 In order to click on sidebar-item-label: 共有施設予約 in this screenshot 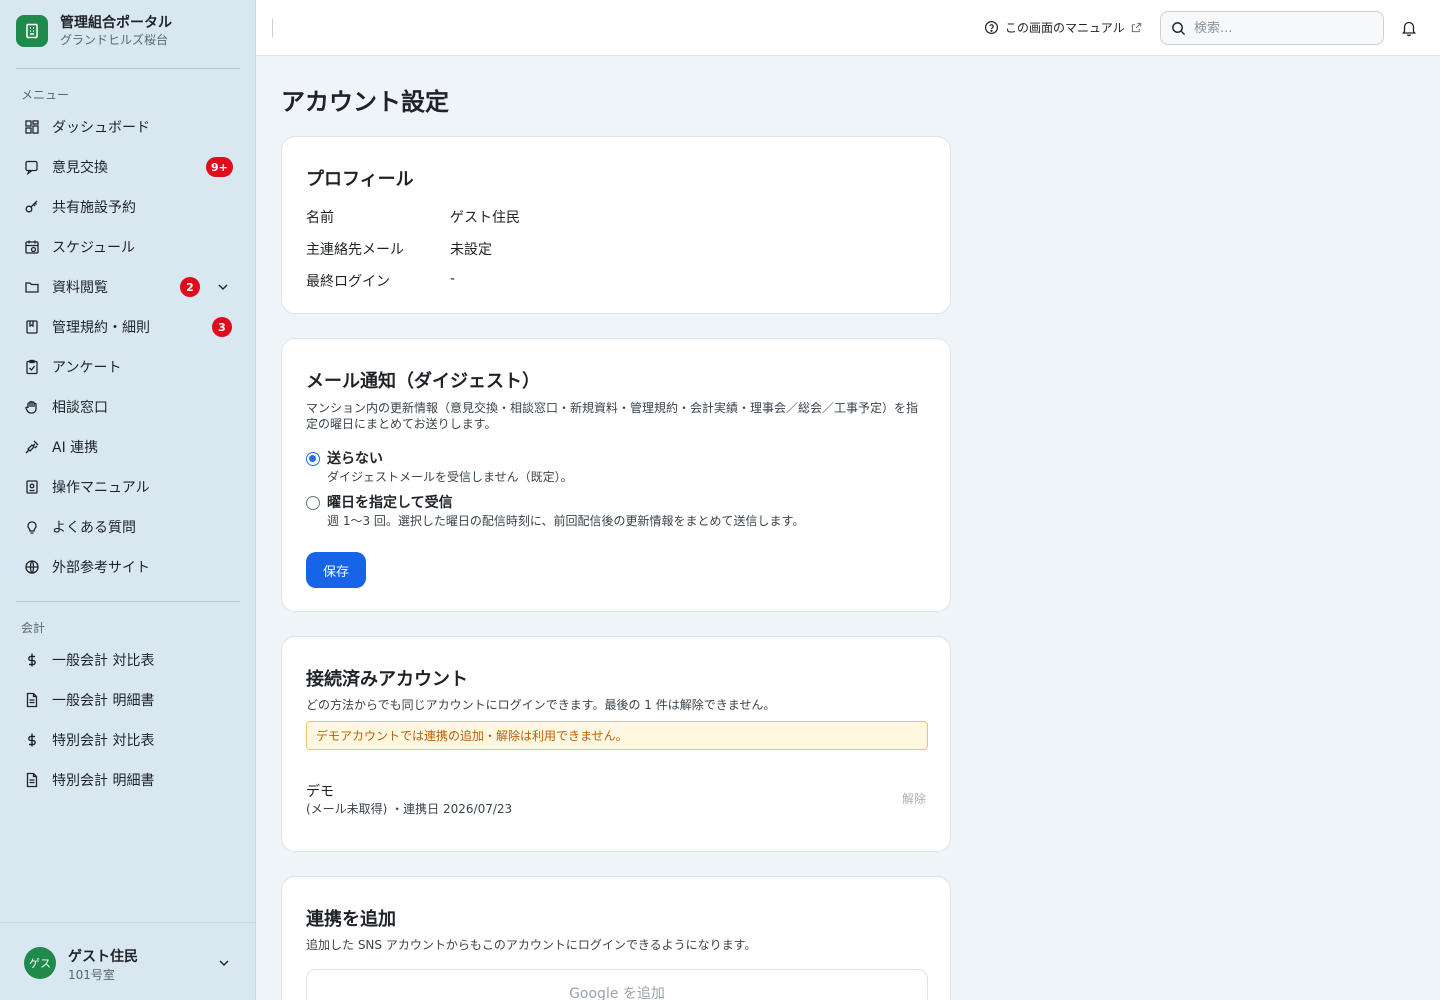, I will do `click(94, 208)`.